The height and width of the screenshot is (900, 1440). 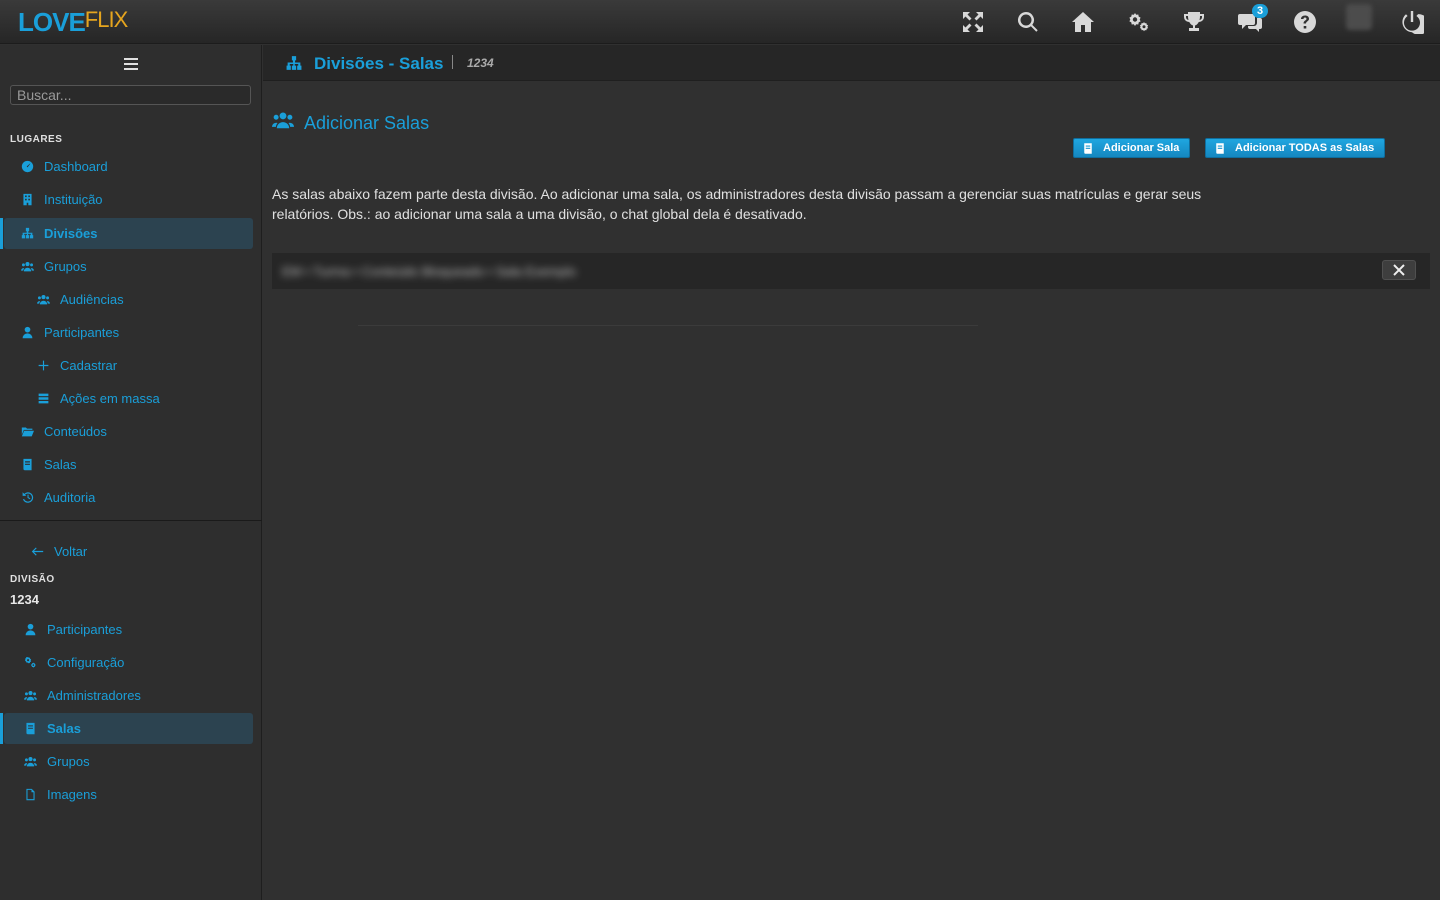 What do you see at coordinates (1194, 22) in the screenshot?
I see `trophy-icon` at bounding box center [1194, 22].